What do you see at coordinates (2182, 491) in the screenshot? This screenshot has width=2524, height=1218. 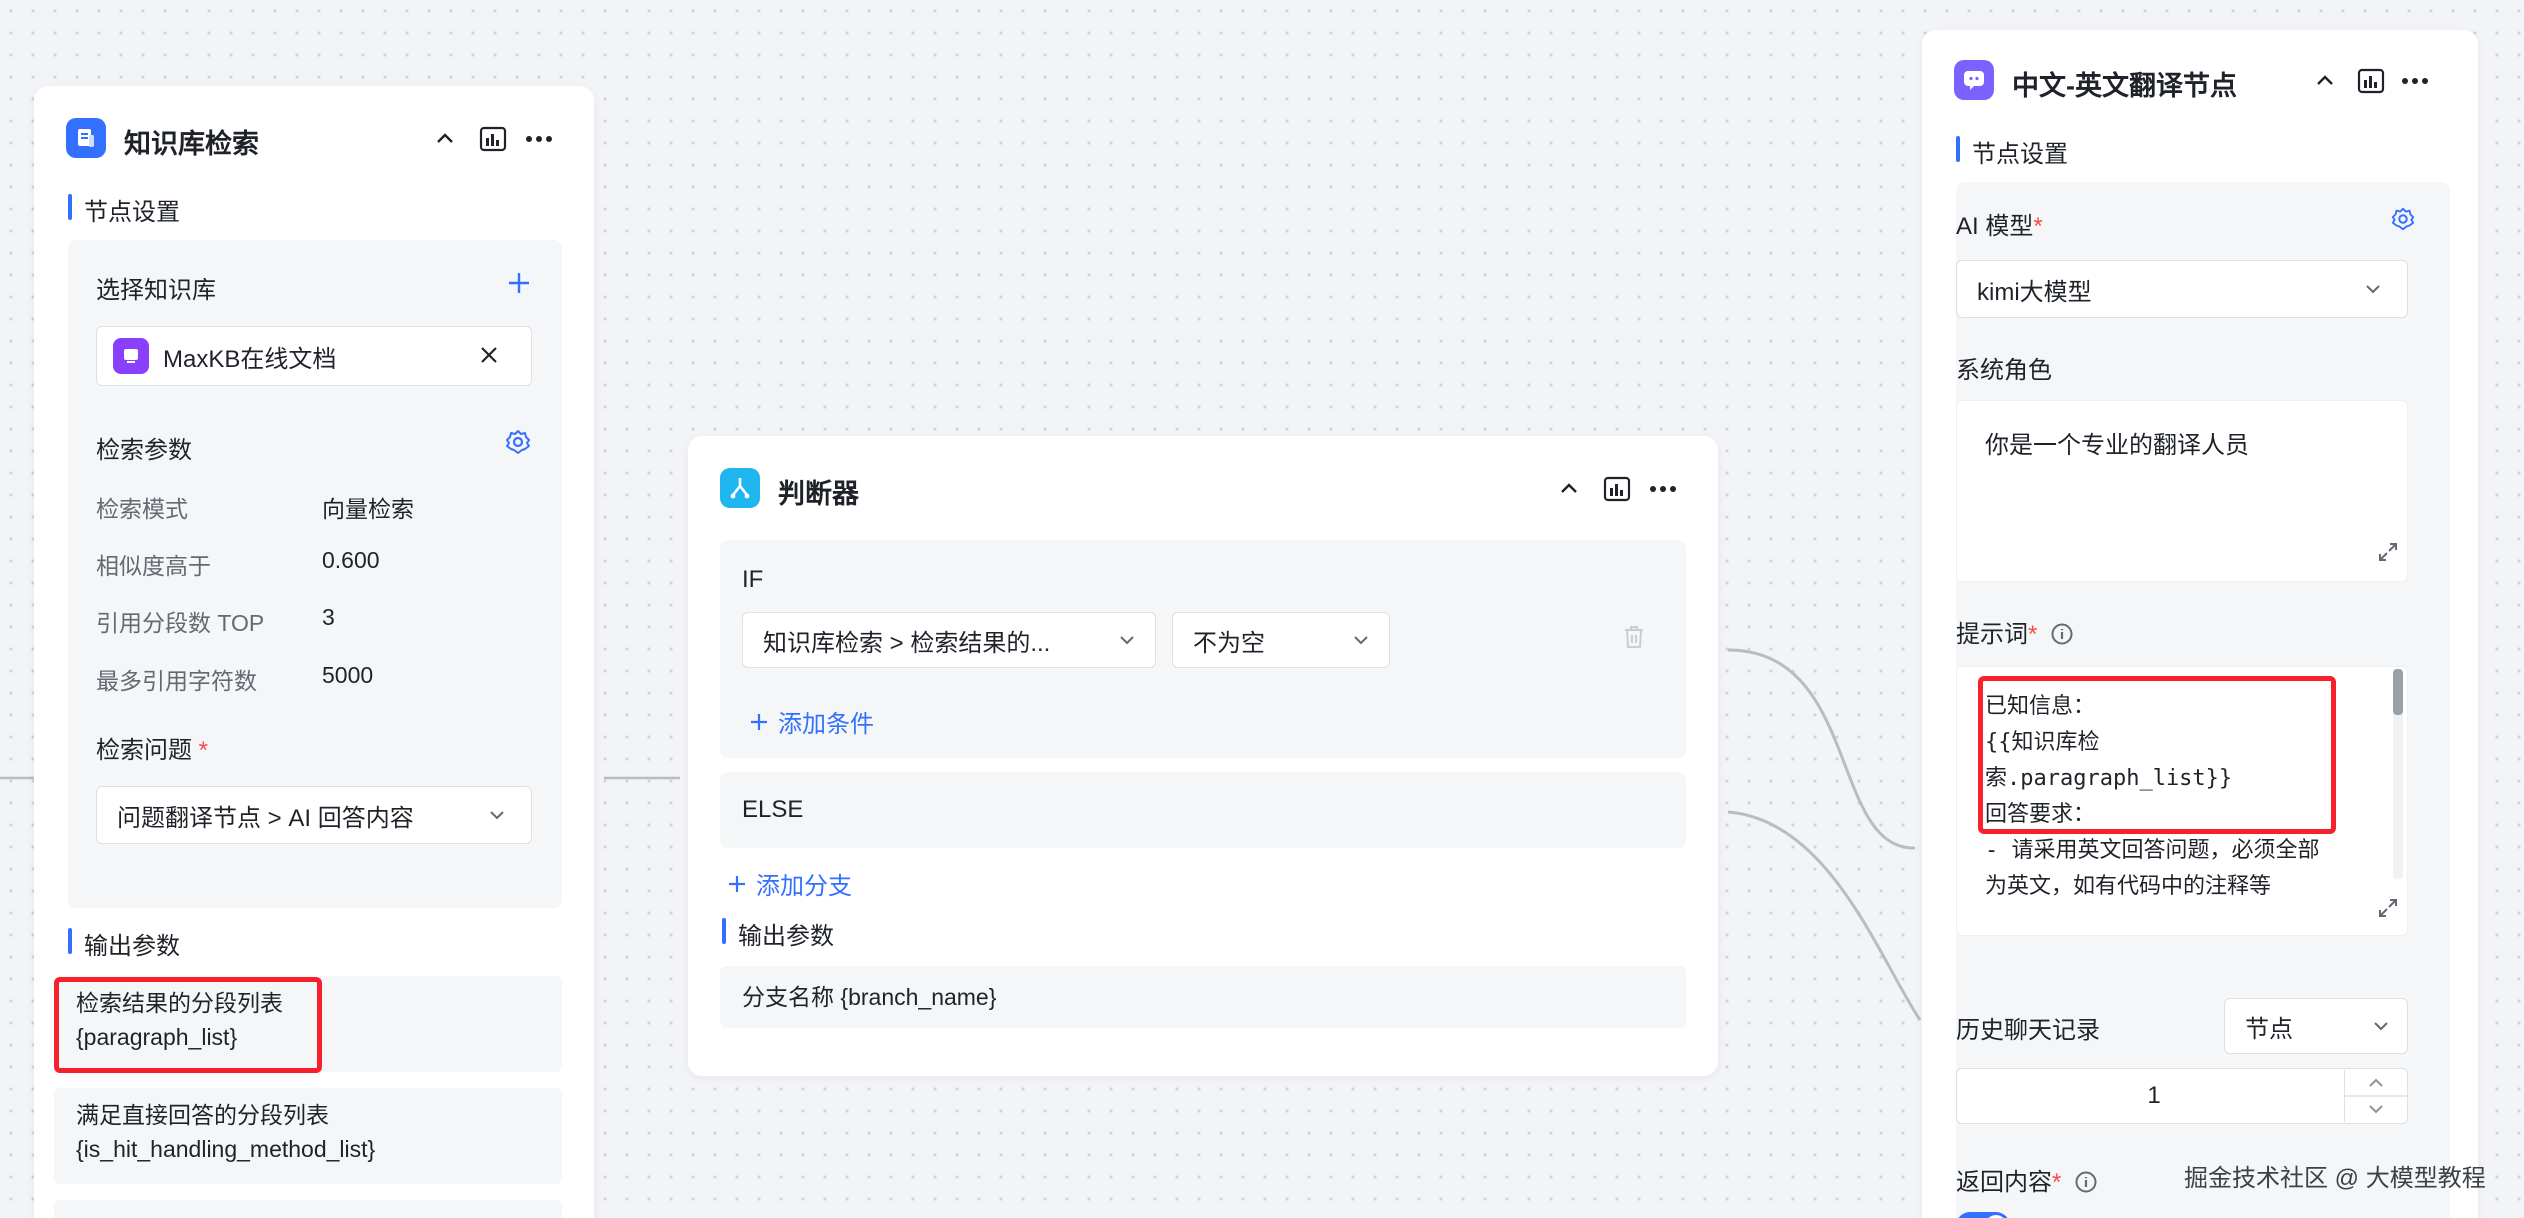 I see `system-role-textarea: 你是一个专业的翻译人员` at bounding box center [2182, 491].